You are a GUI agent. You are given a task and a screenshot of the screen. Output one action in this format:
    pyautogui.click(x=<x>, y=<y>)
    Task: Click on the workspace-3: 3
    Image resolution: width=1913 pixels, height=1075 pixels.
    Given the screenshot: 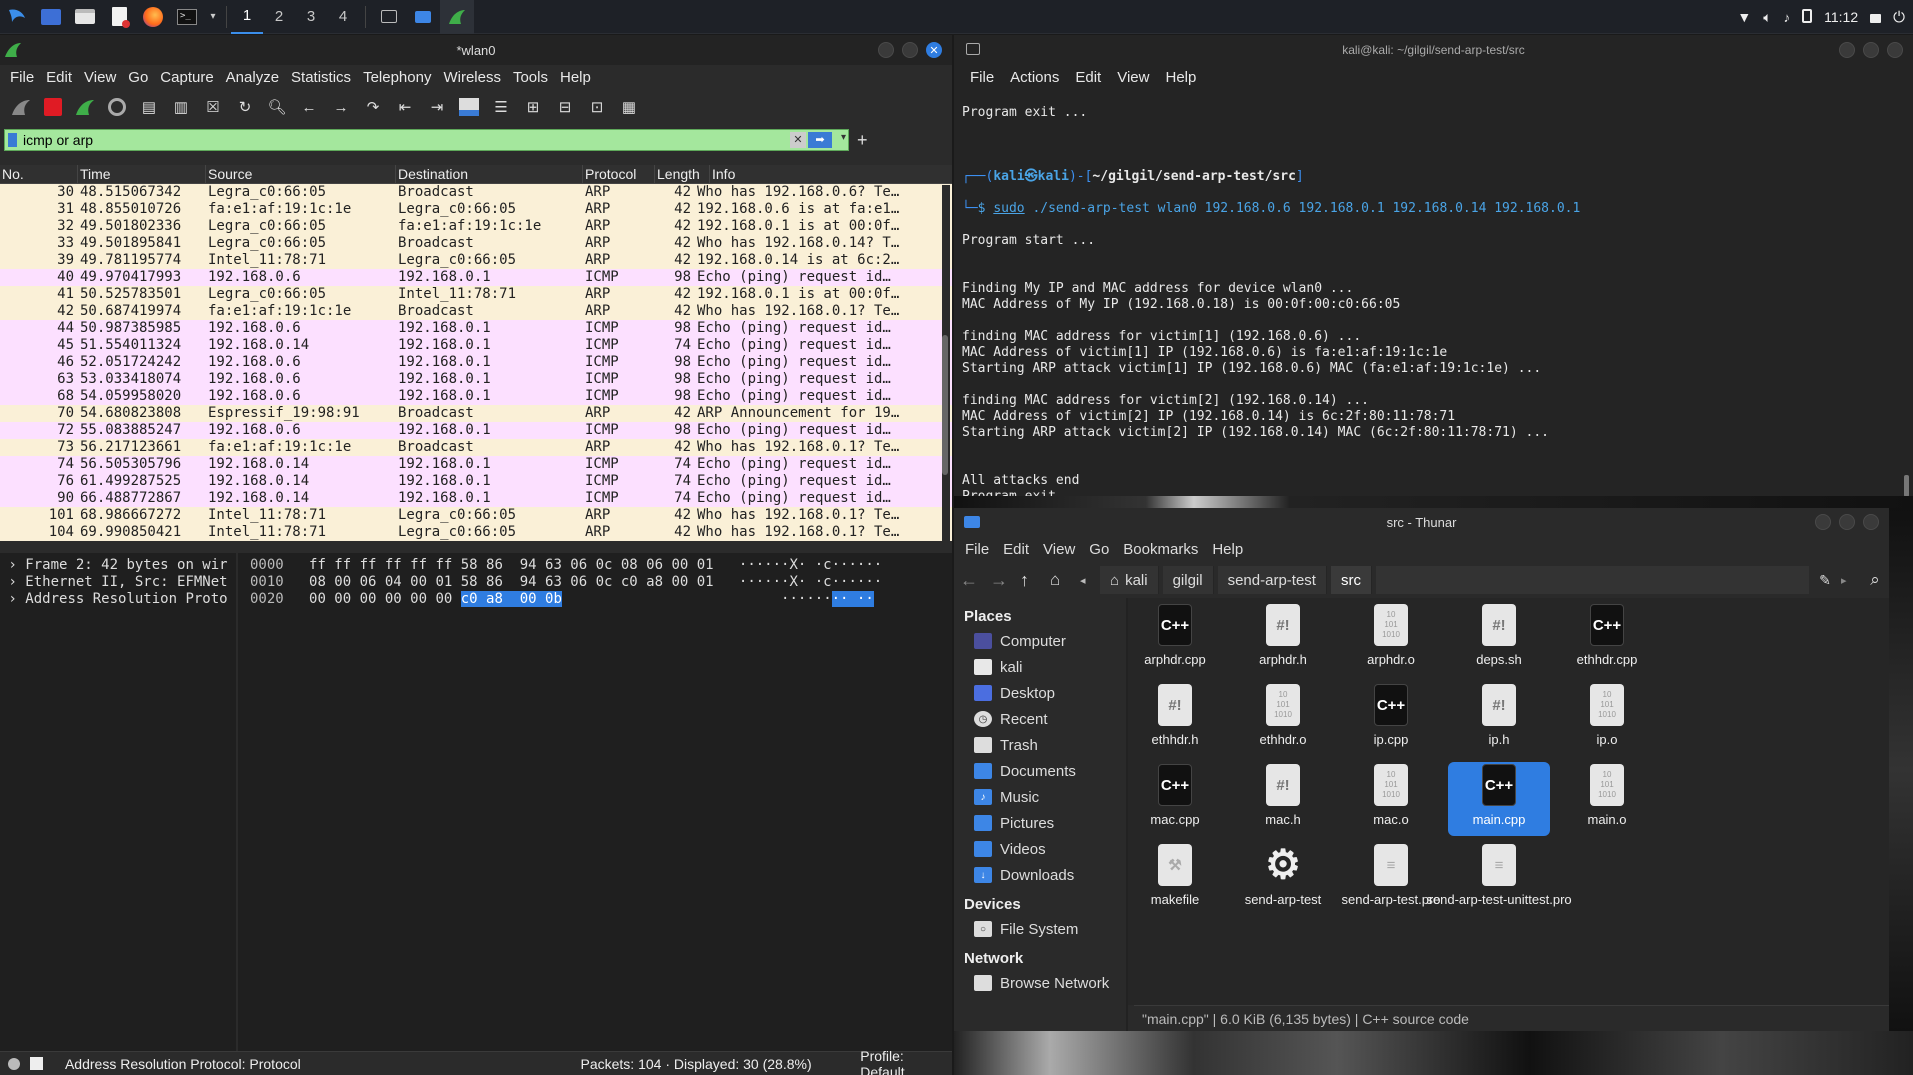 What is the action you would take?
    pyautogui.click(x=311, y=17)
    